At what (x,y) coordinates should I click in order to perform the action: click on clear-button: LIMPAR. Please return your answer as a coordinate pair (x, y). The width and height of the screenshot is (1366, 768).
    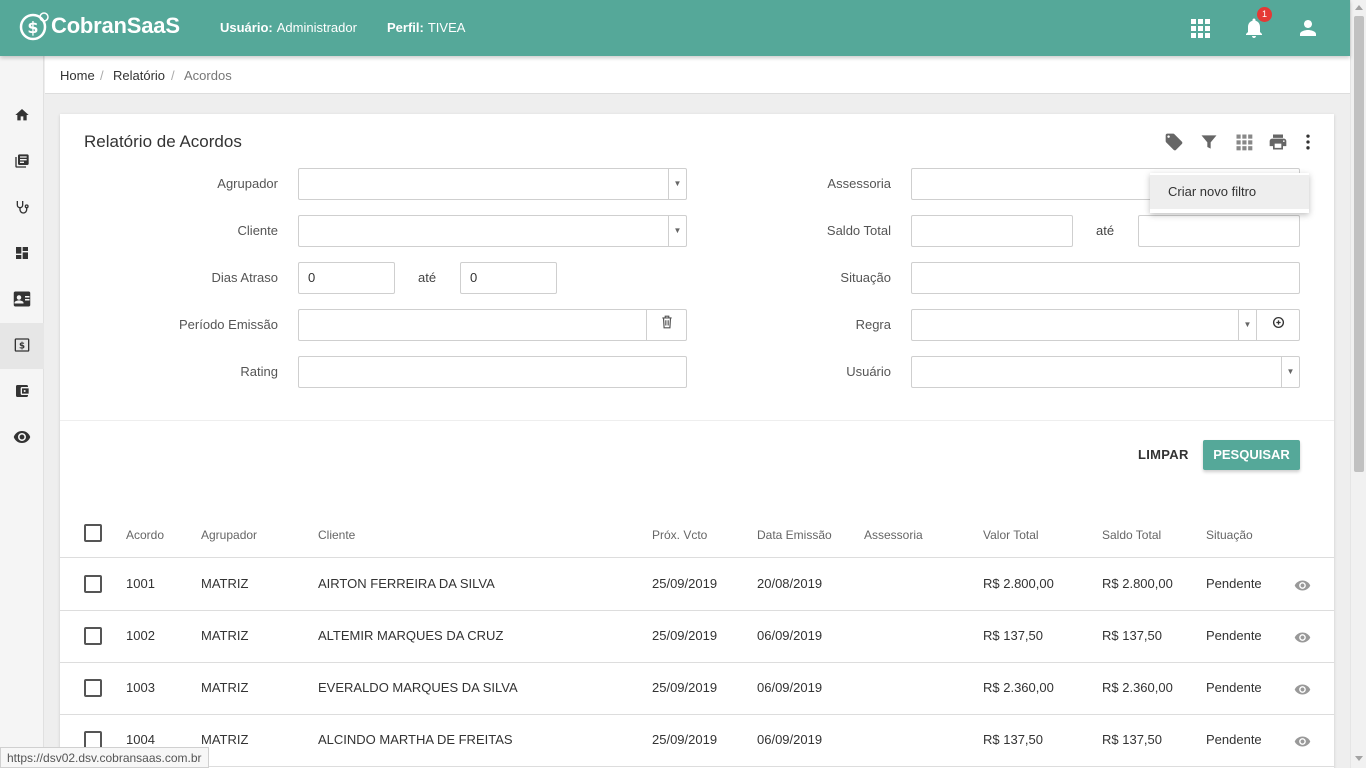
    Looking at the image, I should click on (1163, 454).